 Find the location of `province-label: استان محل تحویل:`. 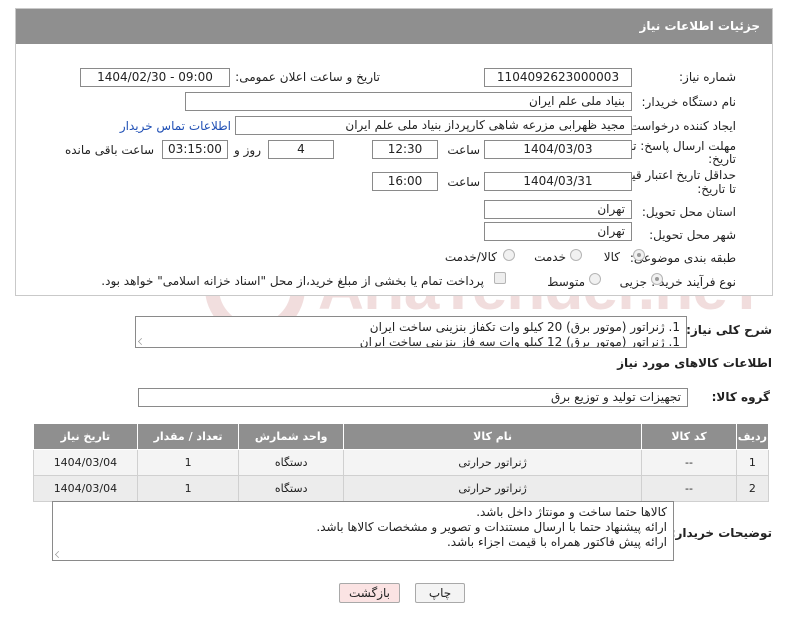

province-label: استان محل تحویل: is located at coordinates (688, 212).